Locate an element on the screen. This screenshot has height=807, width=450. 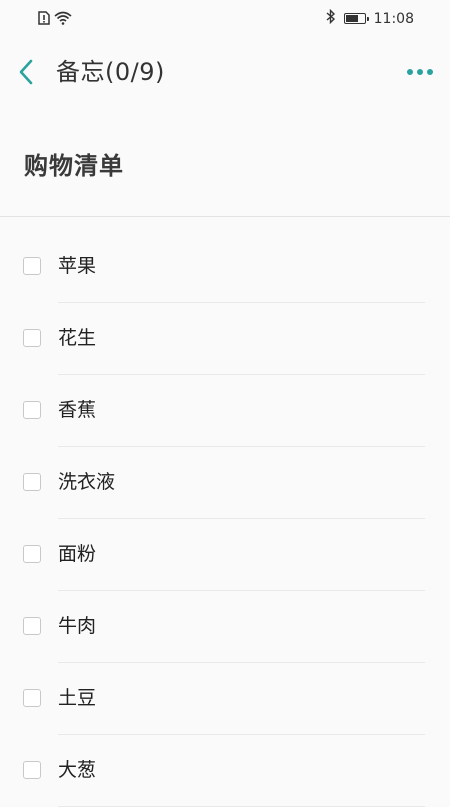
battery-level is located at coordinates (351, 18).